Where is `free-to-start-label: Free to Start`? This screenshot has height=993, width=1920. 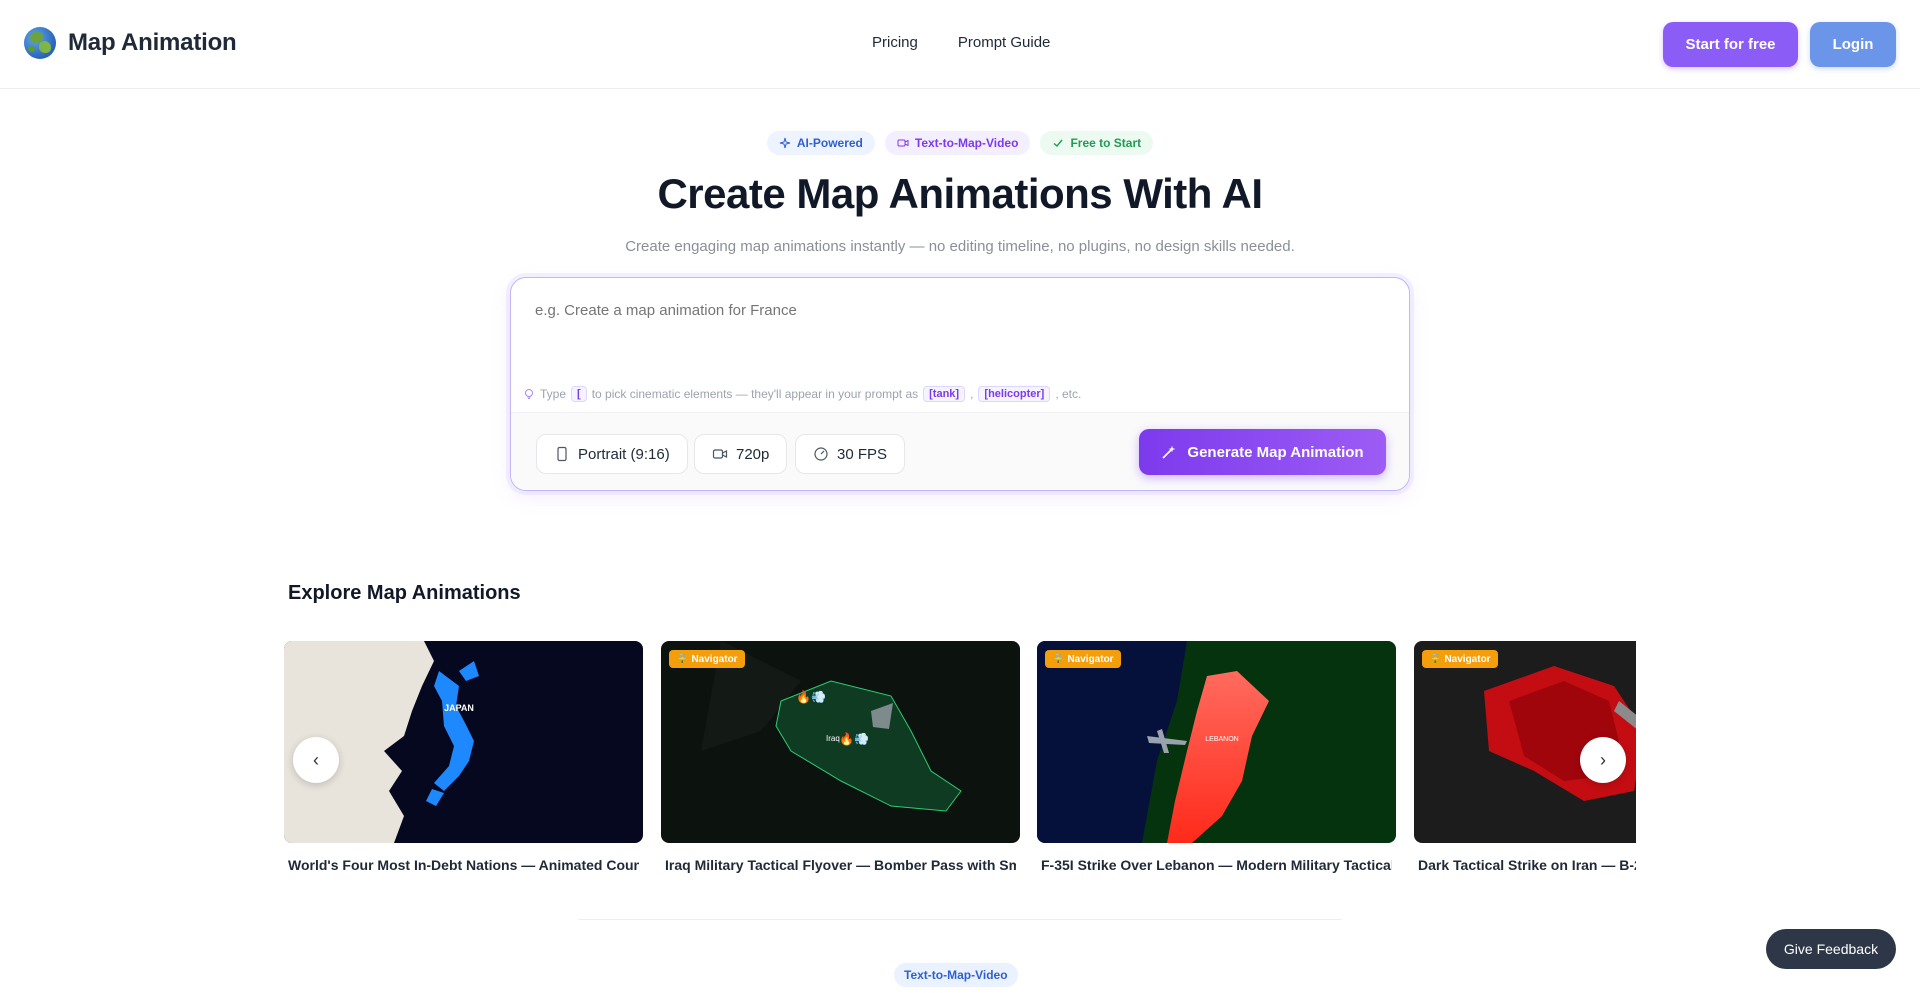 free-to-start-label: Free to Start is located at coordinates (1106, 143).